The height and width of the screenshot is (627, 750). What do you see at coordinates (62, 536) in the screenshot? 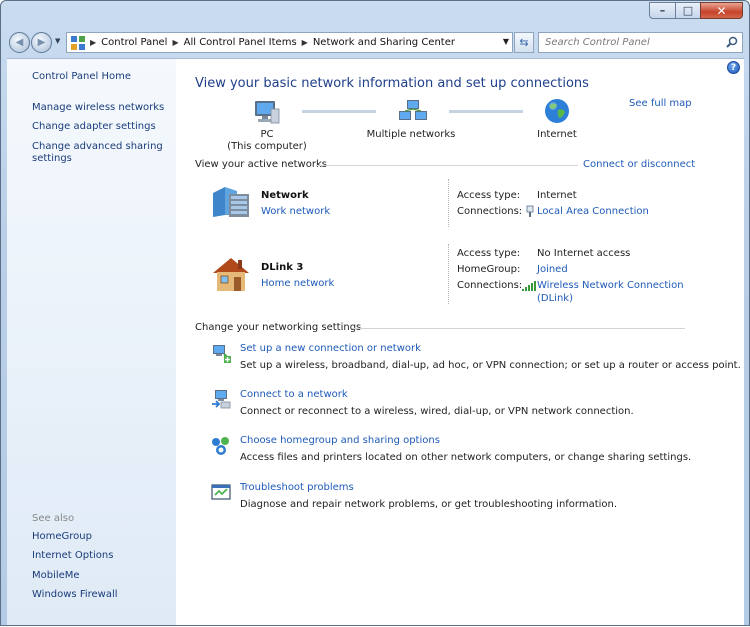
I see `homegroup-link: HomeGroup` at bounding box center [62, 536].